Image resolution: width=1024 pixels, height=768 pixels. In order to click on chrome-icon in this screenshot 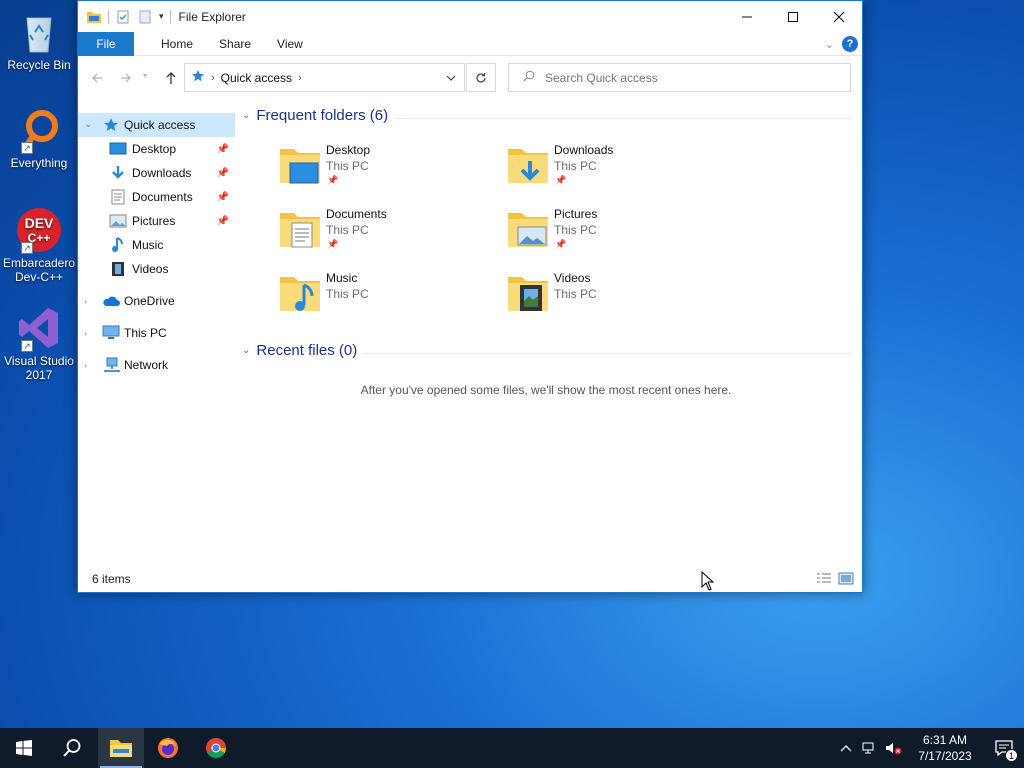, I will do `click(216, 748)`.